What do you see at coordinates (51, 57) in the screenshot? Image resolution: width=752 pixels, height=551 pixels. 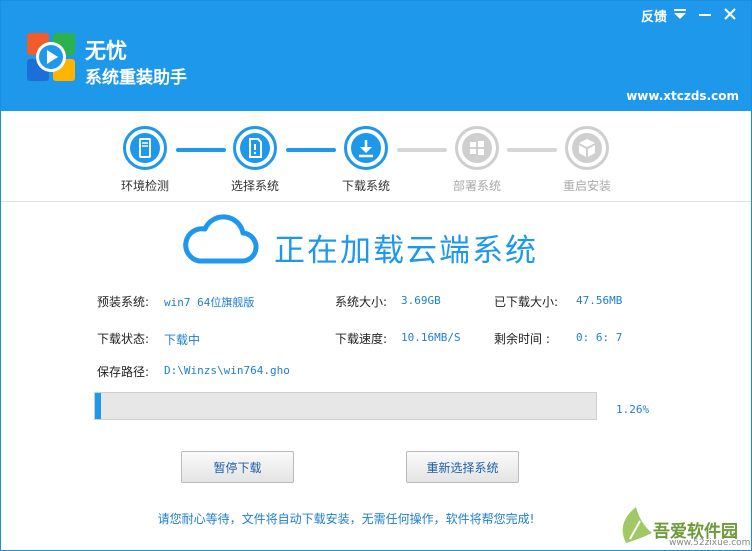 I see `app-logo-icon` at bounding box center [51, 57].